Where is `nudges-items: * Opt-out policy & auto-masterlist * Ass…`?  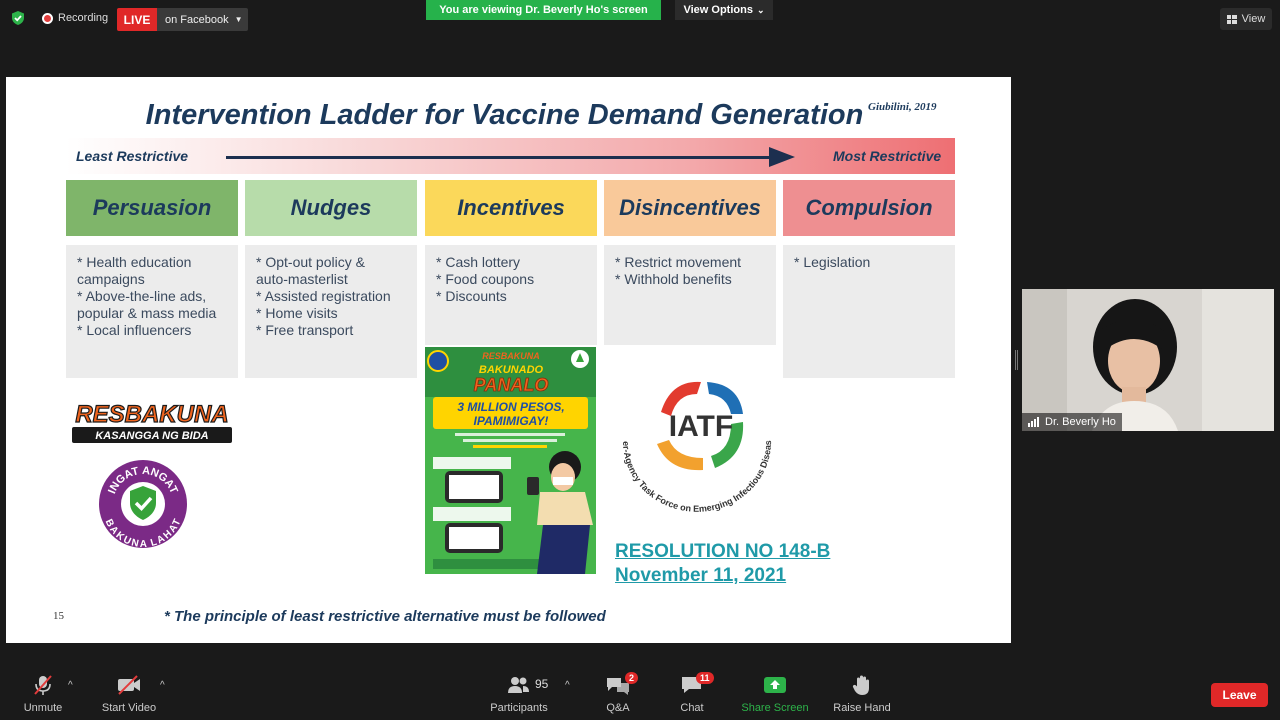 nudges-items: * Opt-out policy & auto-masterlist * Ass… is located at coordinates (331, 311).